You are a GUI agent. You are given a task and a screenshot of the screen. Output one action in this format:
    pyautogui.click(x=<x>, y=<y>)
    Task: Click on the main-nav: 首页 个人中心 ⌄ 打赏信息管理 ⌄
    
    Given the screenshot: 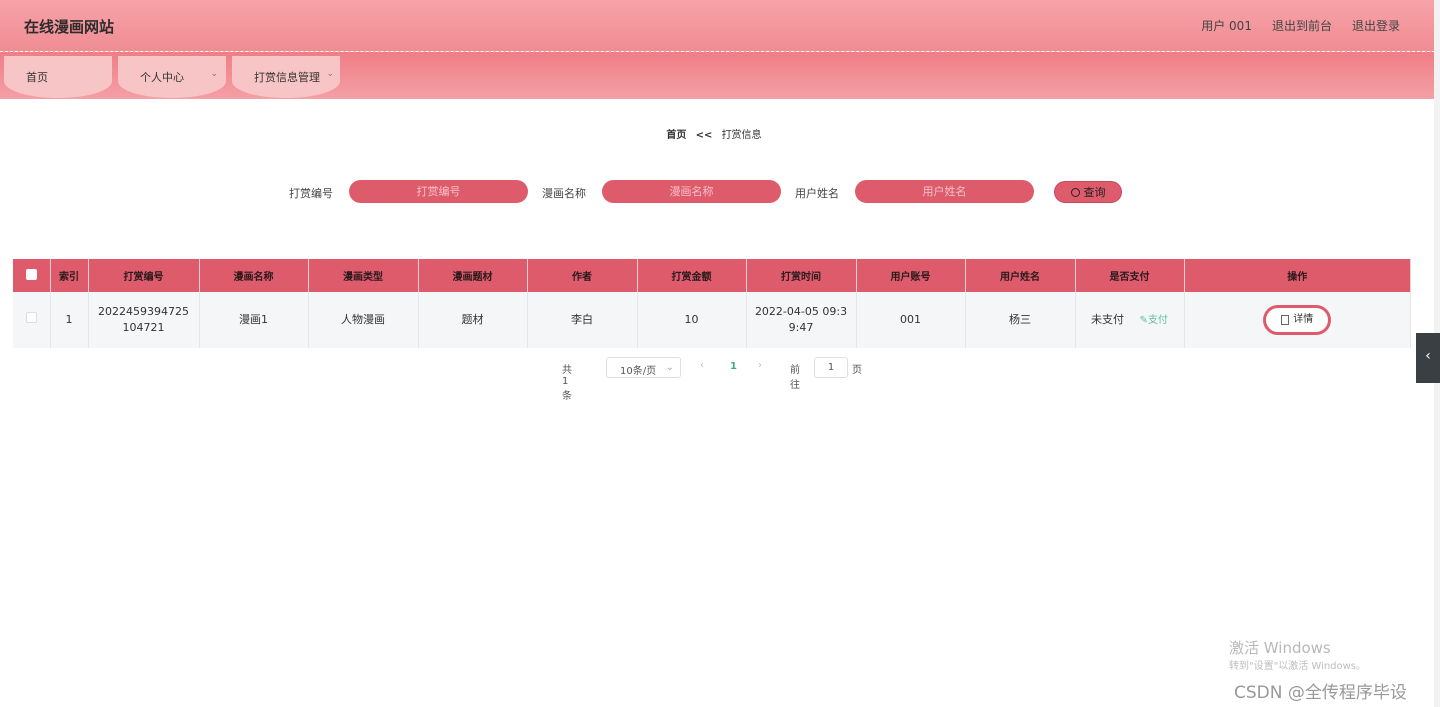 What is the action you would take?
    pyautogui.click(x=720, y=75)
    